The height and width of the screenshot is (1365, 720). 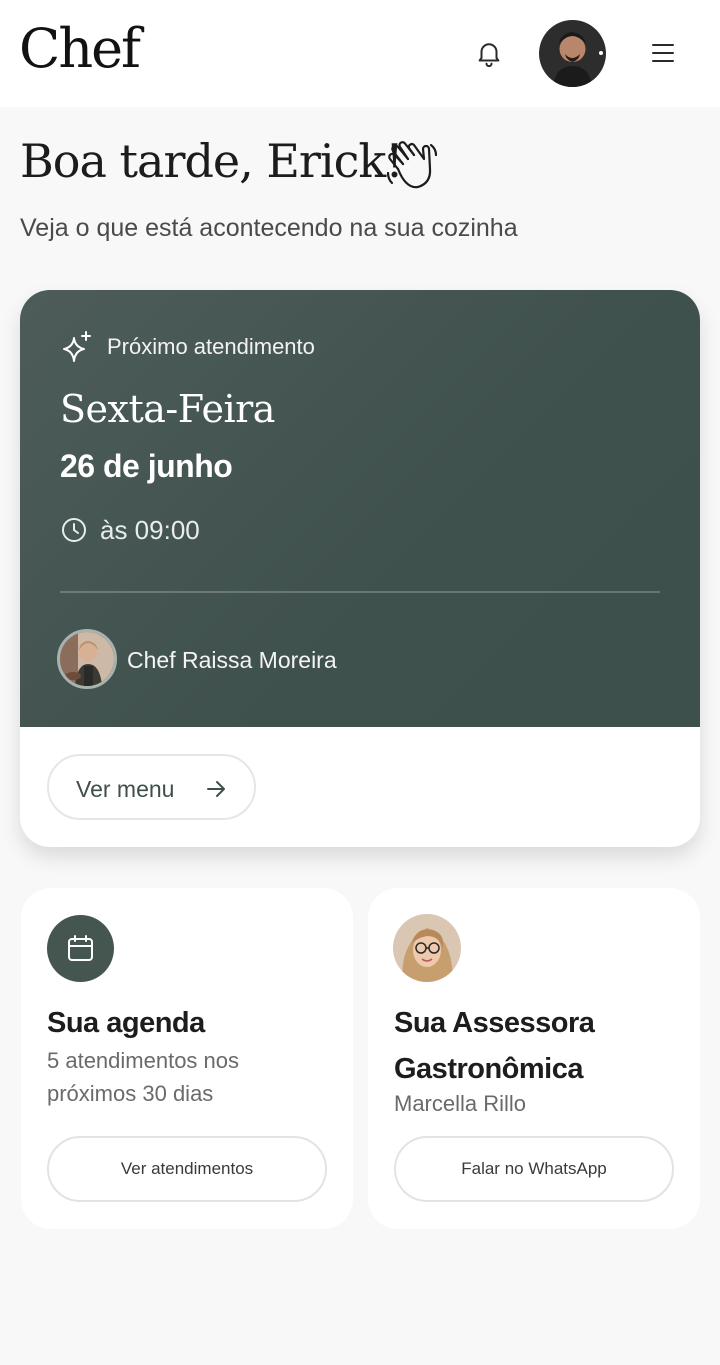 What do you see at coordinates (167, 409) in the screenshot?
I see `appointment-weekday: Sexta-Feira` at bounding box center [167, 409].